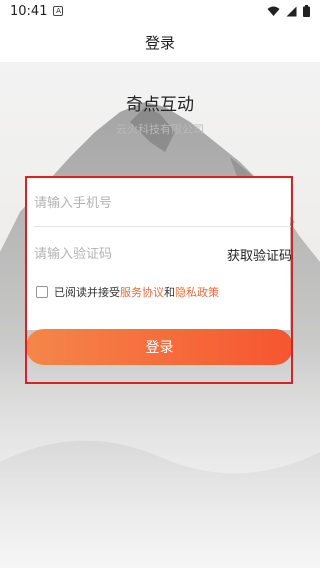 This screenshot has width=320, height=568. I want to click on battery-icon, so click(306, 11).